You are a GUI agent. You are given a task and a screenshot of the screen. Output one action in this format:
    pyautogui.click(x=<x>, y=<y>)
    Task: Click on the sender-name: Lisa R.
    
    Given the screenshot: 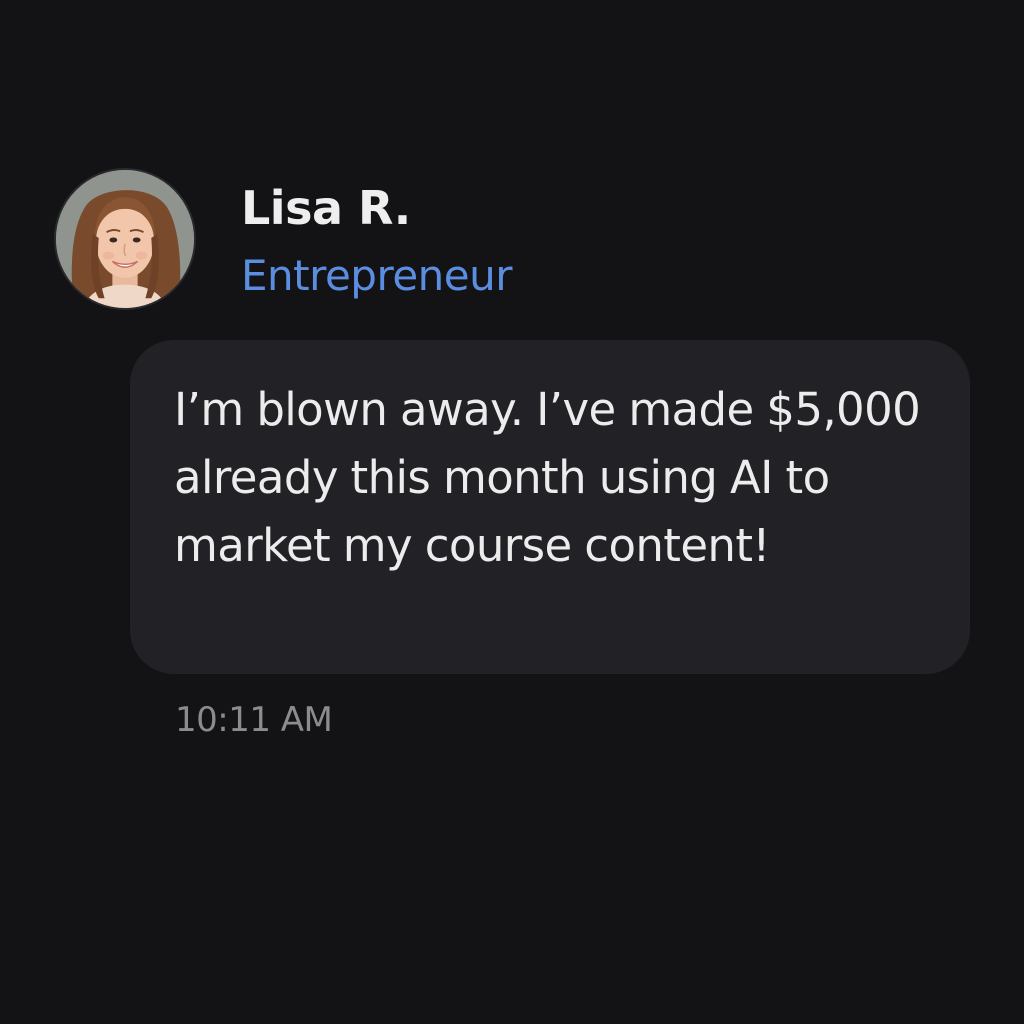 What is the action you would take?
    pyautogui.click(x=326, y=208)
    